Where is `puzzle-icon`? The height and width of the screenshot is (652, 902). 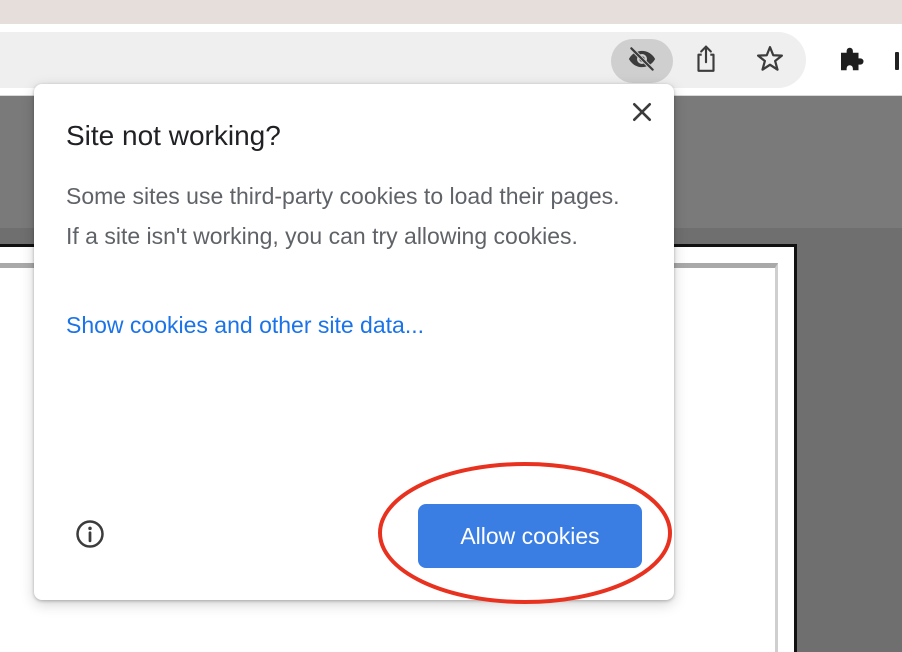 puzzle-icon is located at coordinates (851, 61).